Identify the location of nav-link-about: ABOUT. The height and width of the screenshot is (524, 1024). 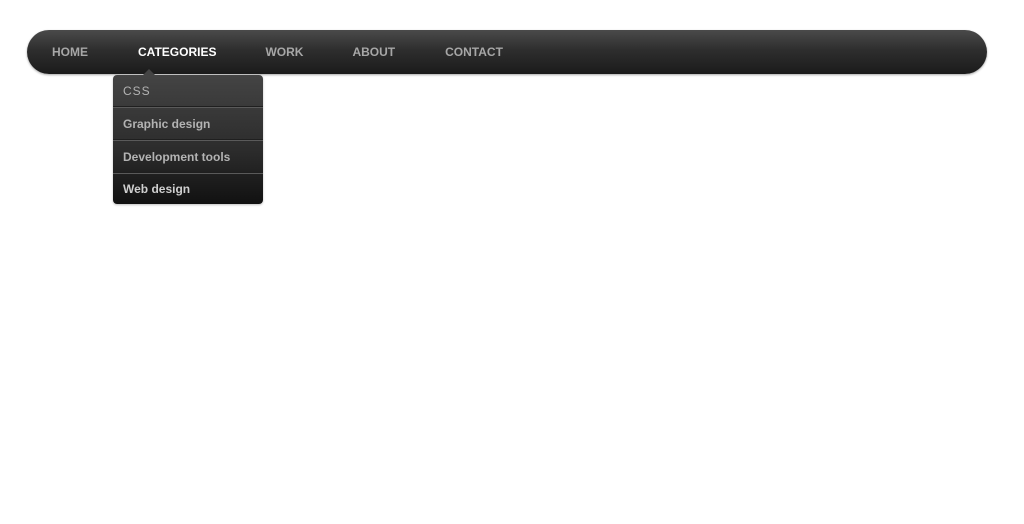
(373, 52).